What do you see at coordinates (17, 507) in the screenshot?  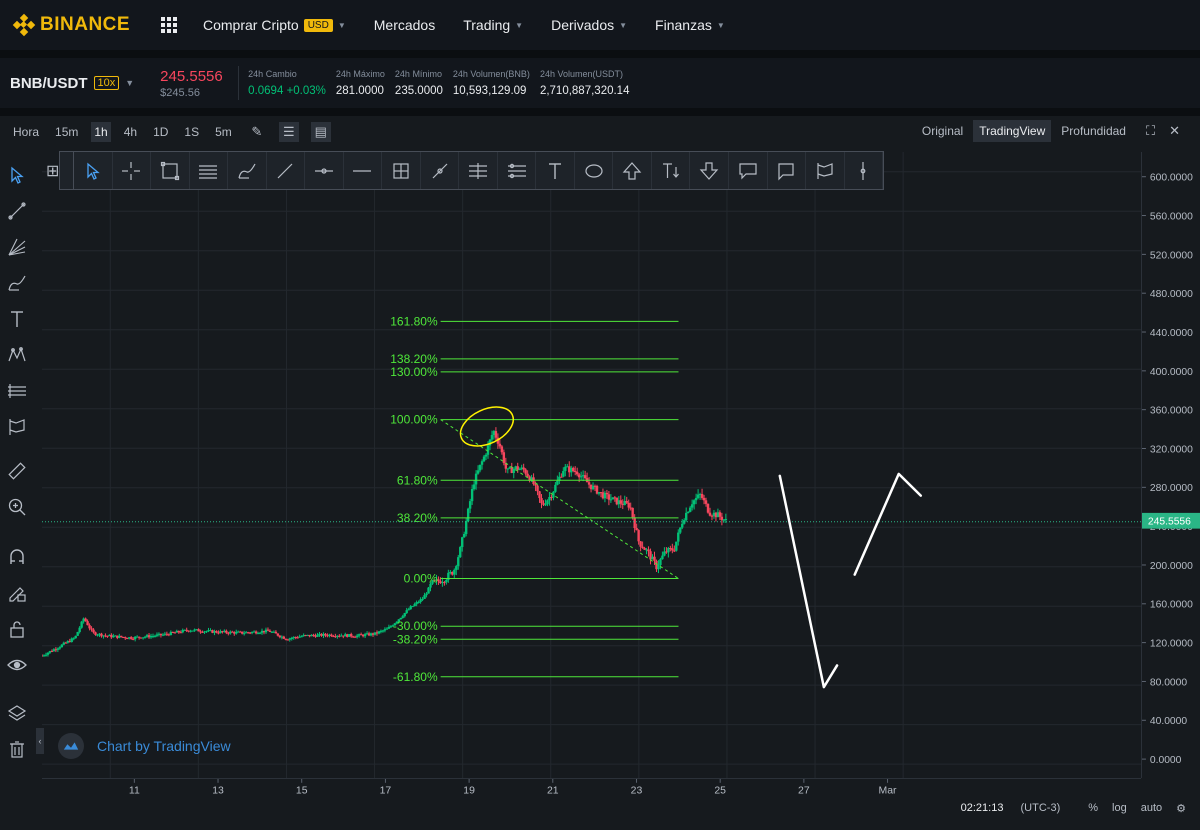 I see `zoom-in-icon` at bounding box center [17, 507].